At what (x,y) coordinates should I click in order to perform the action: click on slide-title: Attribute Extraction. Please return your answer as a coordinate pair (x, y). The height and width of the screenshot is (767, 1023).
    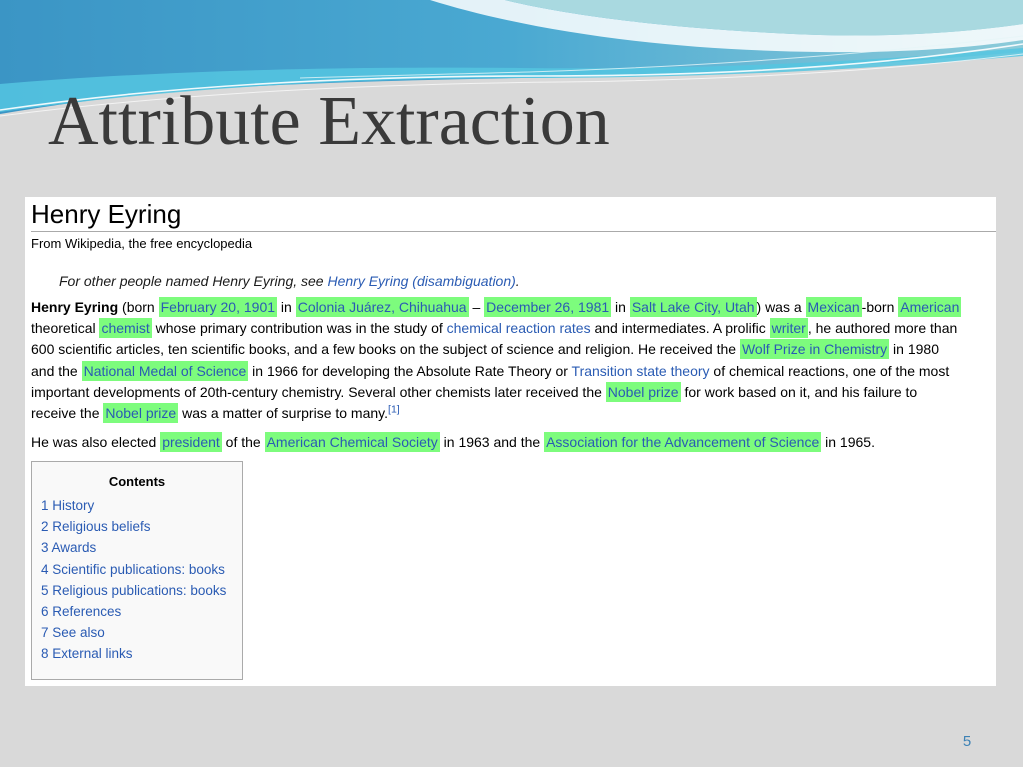
    Looking at the image, I should click on (329, 121).